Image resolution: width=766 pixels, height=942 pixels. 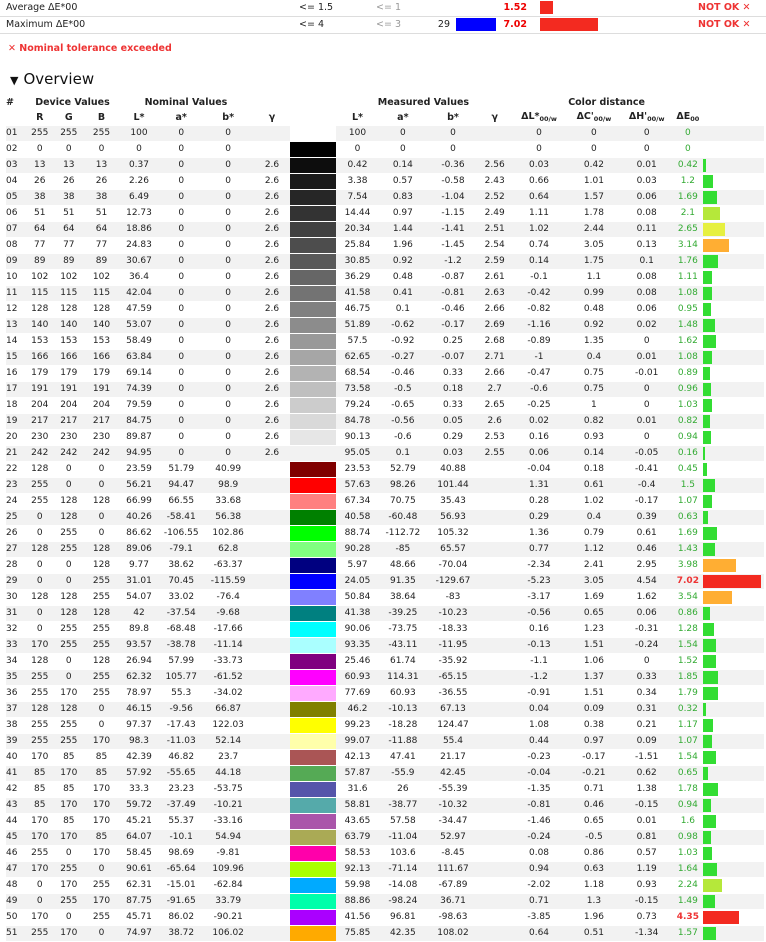 I want to click on nominal-b: 122.03, so click(x=228, y=725).